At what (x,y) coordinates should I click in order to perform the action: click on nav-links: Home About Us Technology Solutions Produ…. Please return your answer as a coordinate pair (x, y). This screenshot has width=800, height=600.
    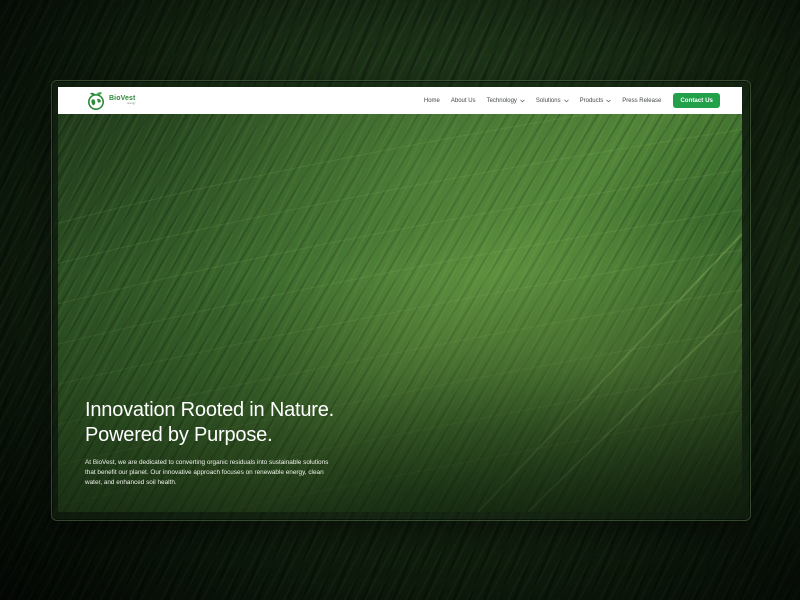
    Looking at the image, I should click on (566, 100).